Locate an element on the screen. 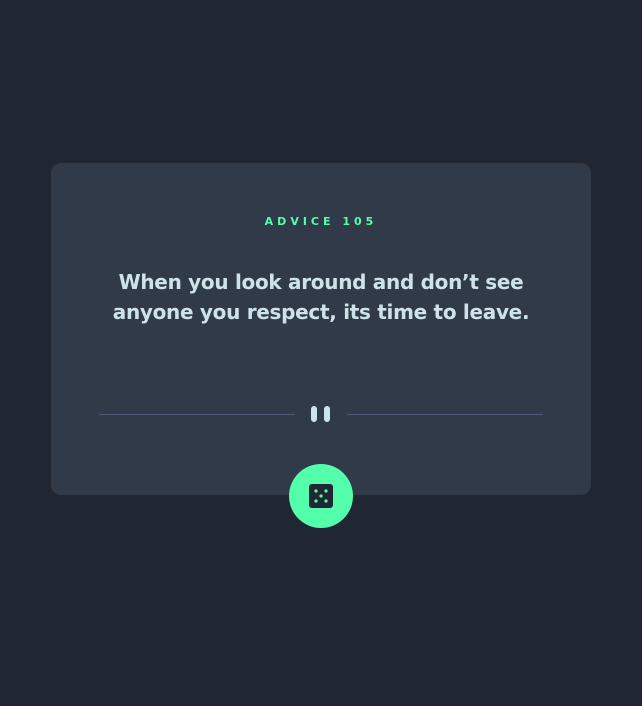 The image size is (642, 706). pause-icon is located at coordinates (321, 414).